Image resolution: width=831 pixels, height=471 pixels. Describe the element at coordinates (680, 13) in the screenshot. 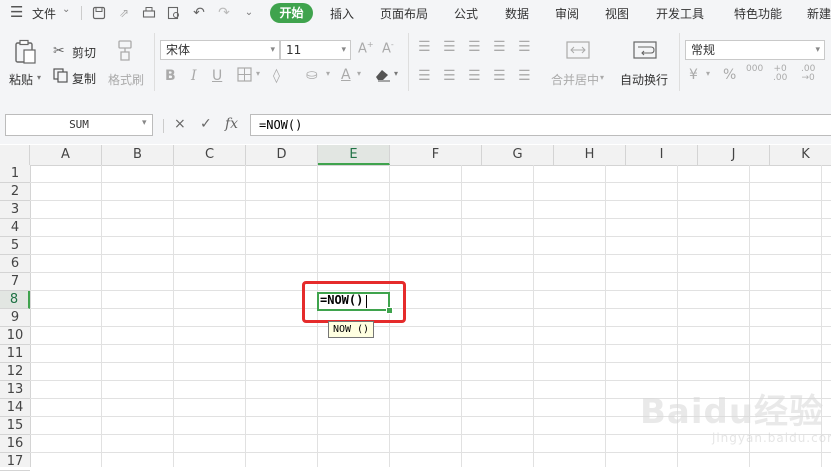

I see `tab-developer: 开发工具` at that location.